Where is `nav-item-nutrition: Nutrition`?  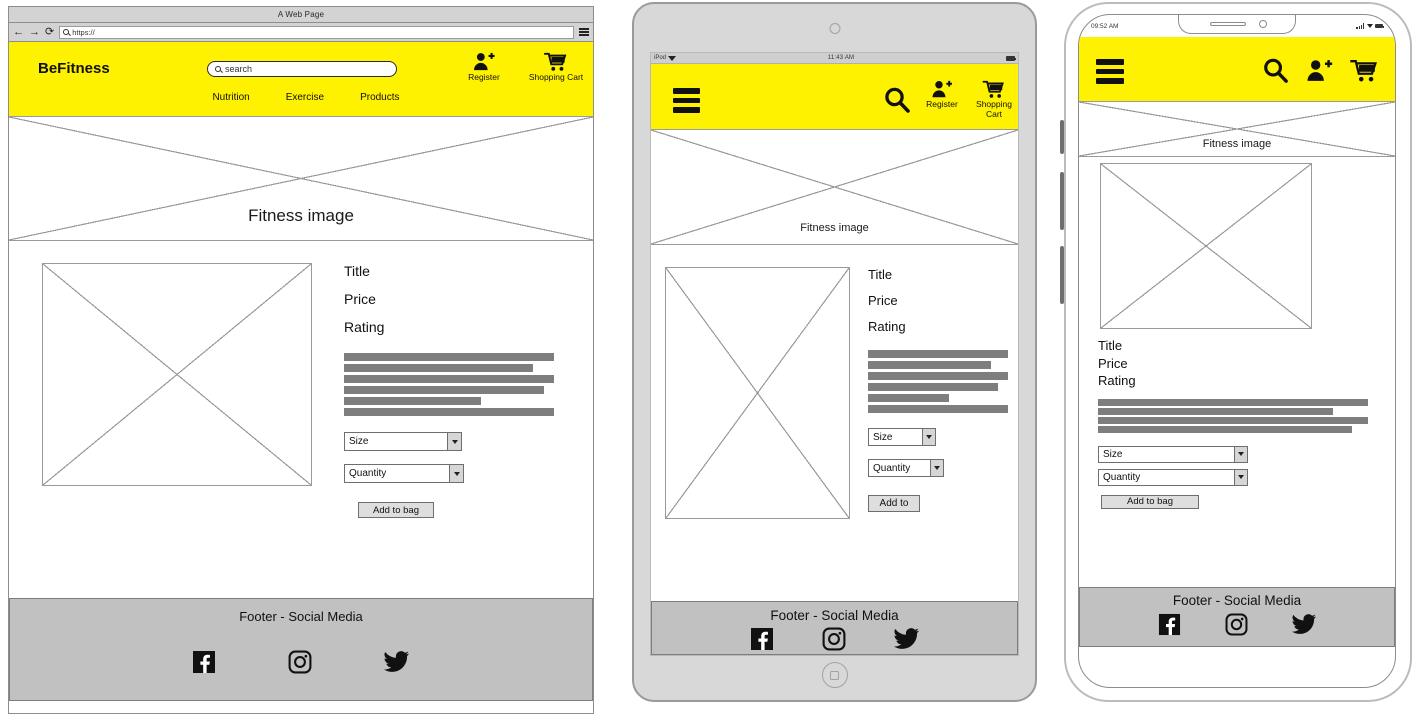
nav-item-nutrition: Nutrition is located at coordinates (230, 97).